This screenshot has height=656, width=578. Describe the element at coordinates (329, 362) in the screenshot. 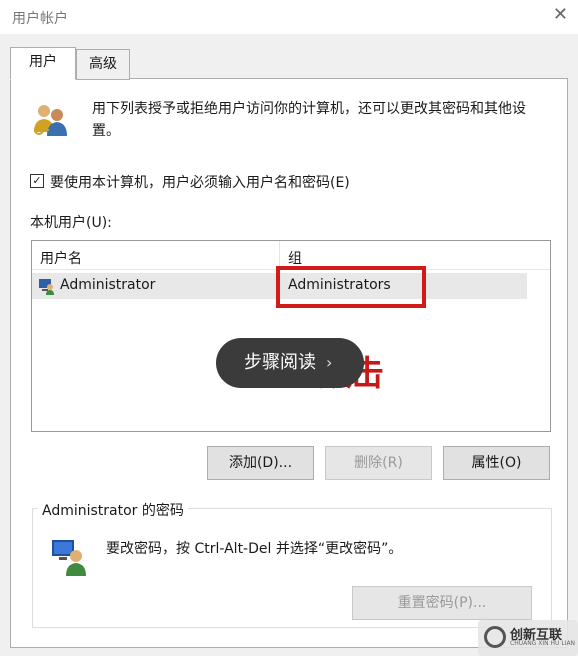

I see `chevron-right-icon: ›` at that location.